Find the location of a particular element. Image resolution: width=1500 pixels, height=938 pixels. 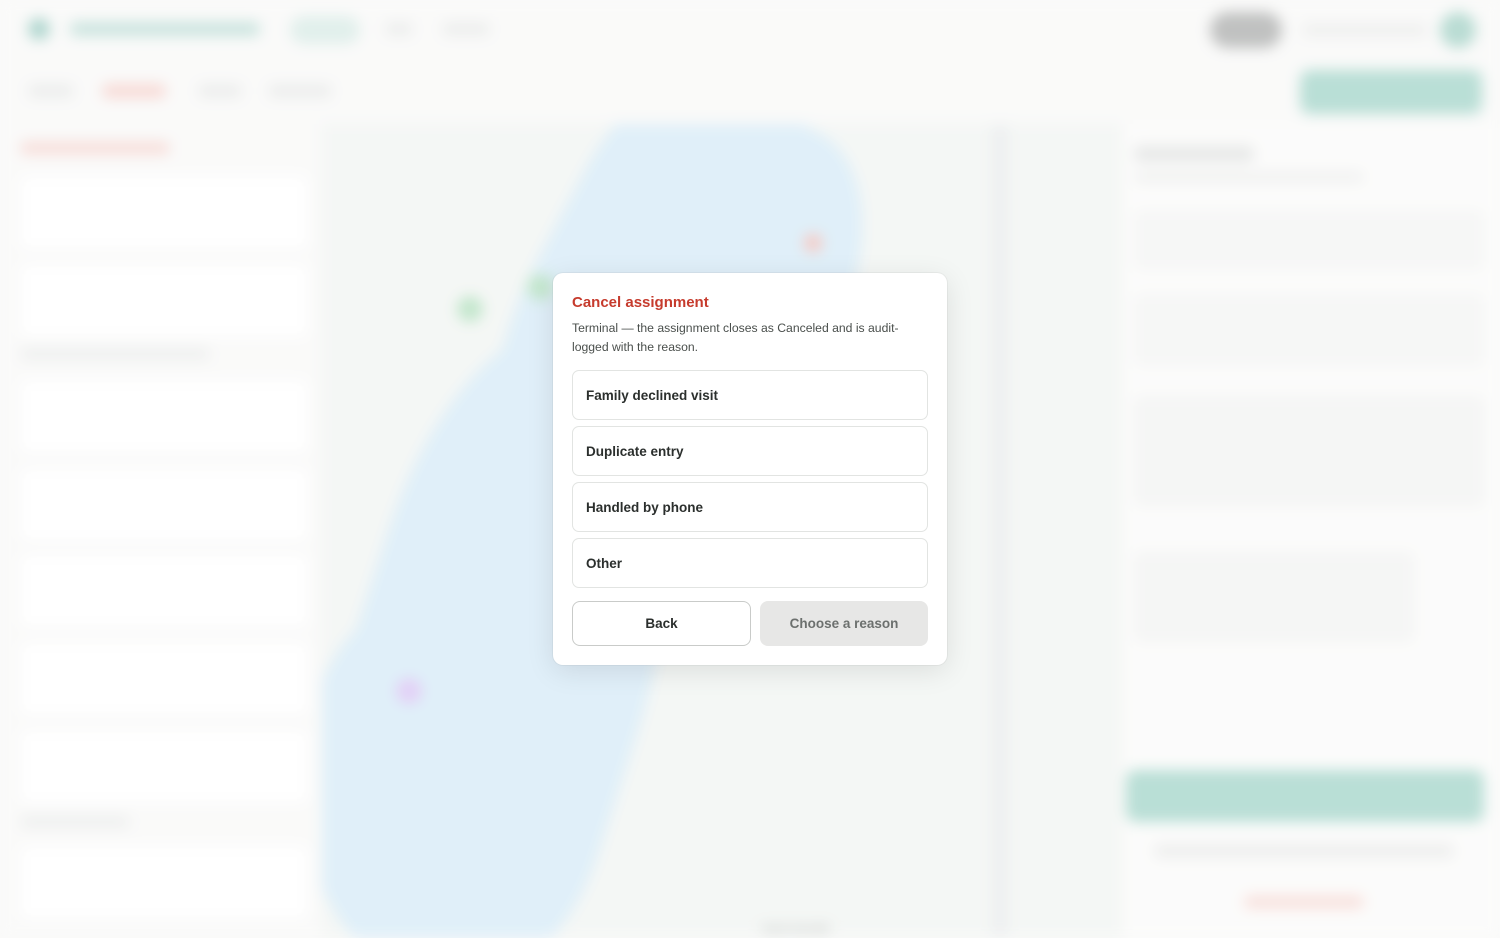

reason-option-handled-by-phone: Handled by phone is located at coordinates (750, 507).